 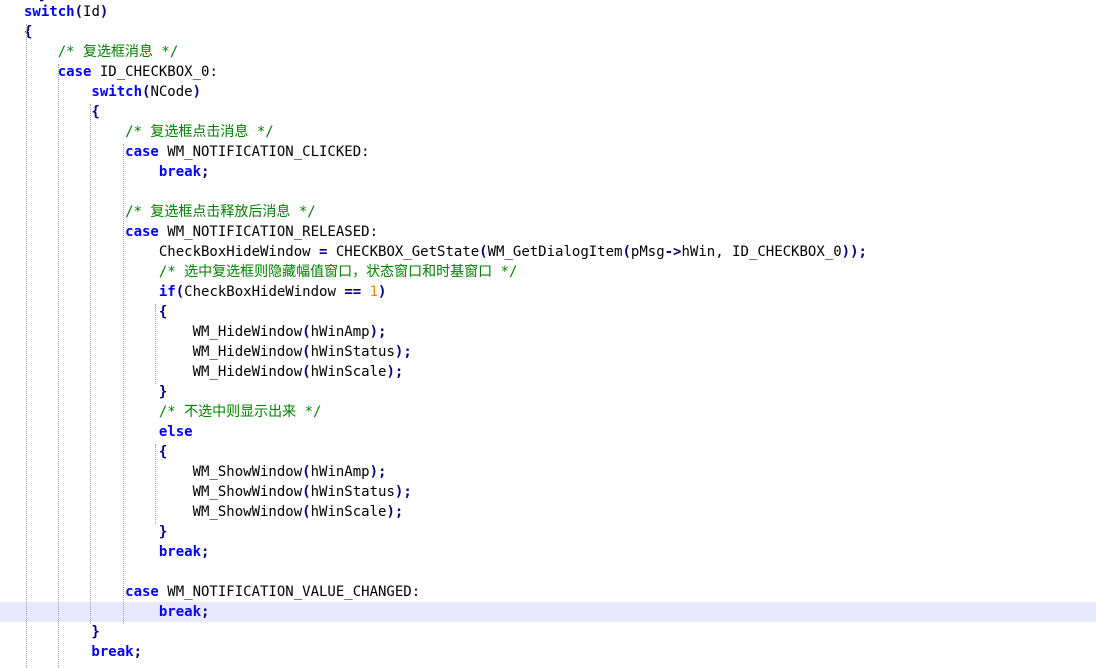 I want to click on code-line: WM_HideWindow(hWinAmp);, so click(x=548, y=332).